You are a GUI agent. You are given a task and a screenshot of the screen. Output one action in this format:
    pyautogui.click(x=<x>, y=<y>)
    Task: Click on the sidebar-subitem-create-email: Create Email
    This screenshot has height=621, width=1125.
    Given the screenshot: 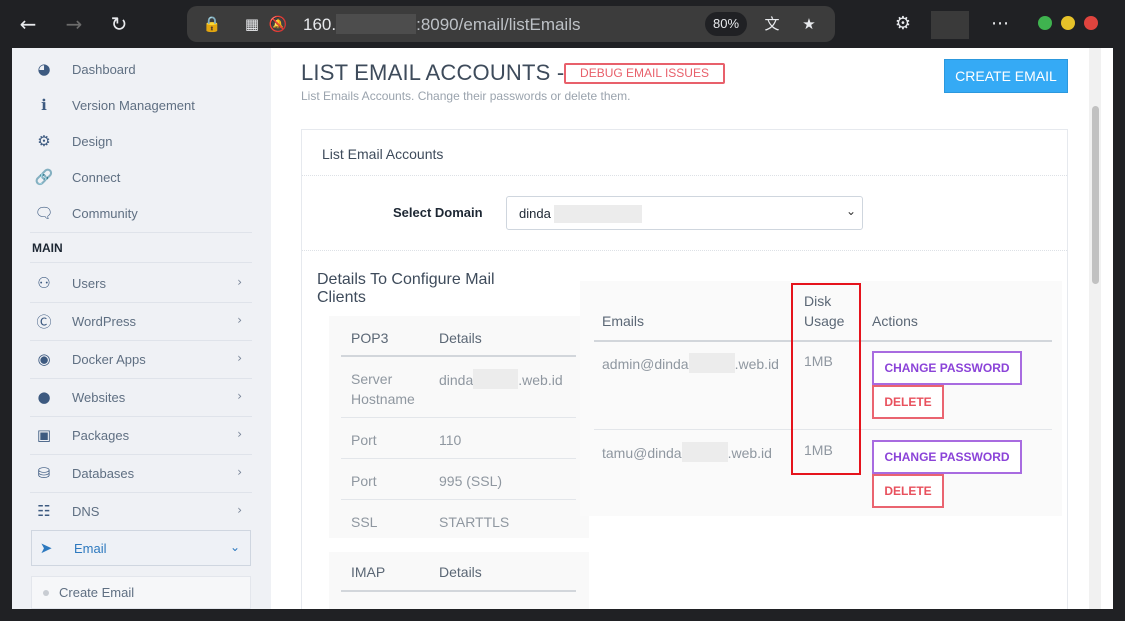 What is the action you would take?
    pyautogui.click(x=141, y=592)
    